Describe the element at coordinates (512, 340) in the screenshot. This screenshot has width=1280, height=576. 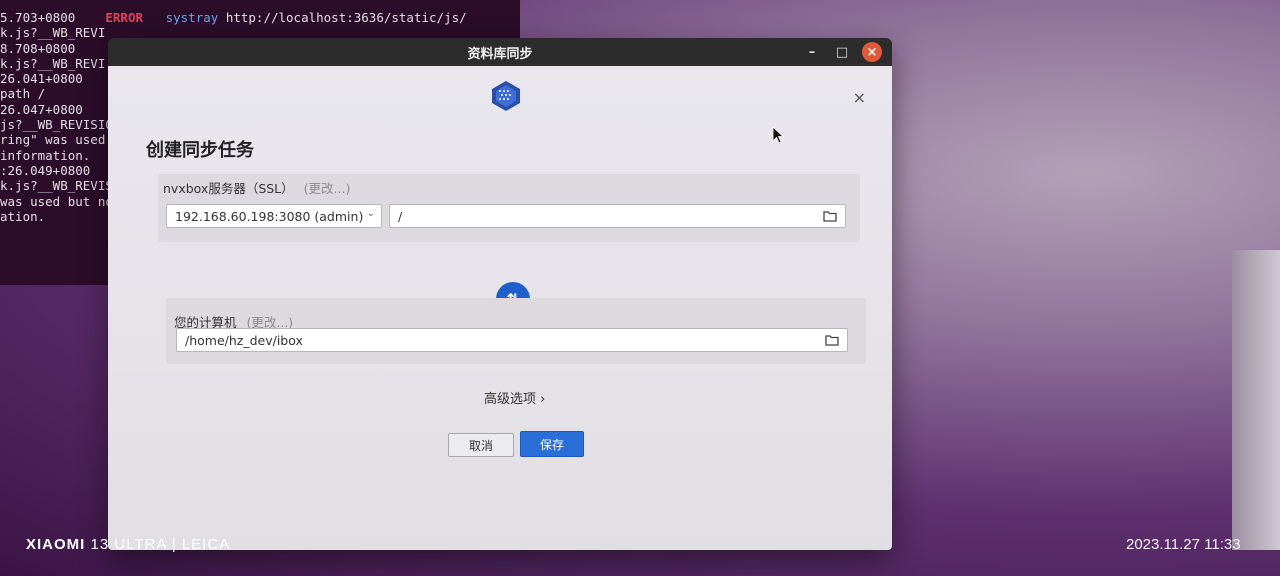
I see `local-path-input: /home/hz_dev/ibox` at that location.